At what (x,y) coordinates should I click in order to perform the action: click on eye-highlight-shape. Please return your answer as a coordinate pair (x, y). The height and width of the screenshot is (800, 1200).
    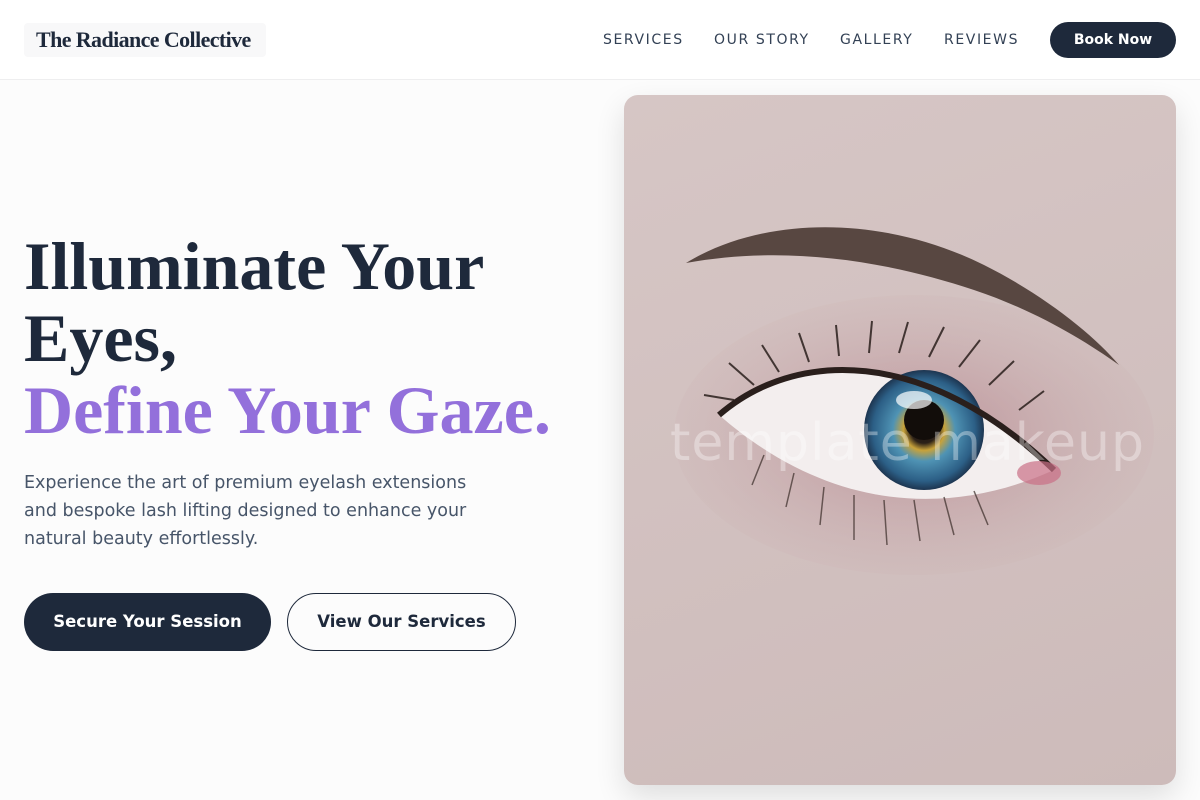
    Looking at the image, I should click on (914, 400).